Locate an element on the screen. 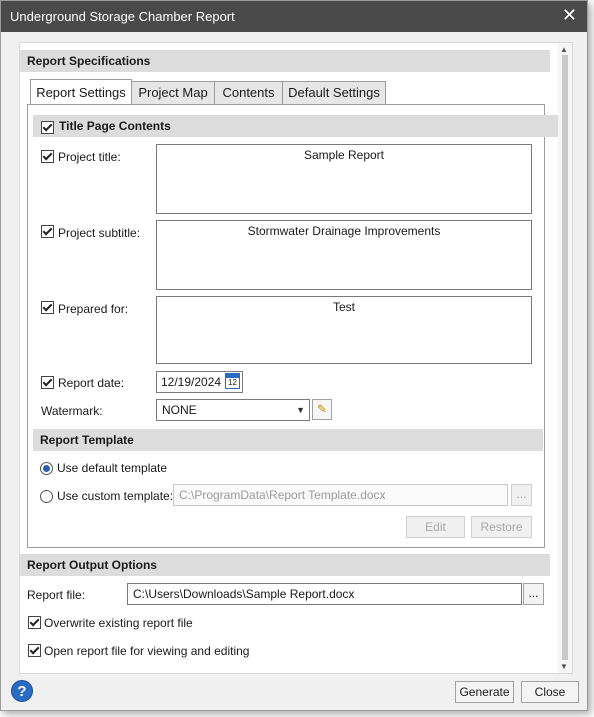 The height and width of the screenshot is (717, 594). title-page-contents-header: Title Page Contents is located at coordinates (297, 126).